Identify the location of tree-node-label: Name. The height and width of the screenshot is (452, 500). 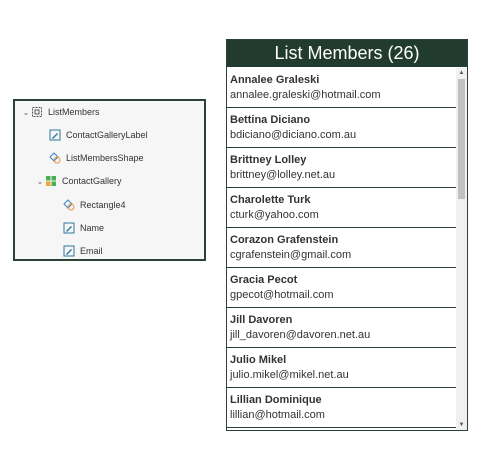
(92, 228).